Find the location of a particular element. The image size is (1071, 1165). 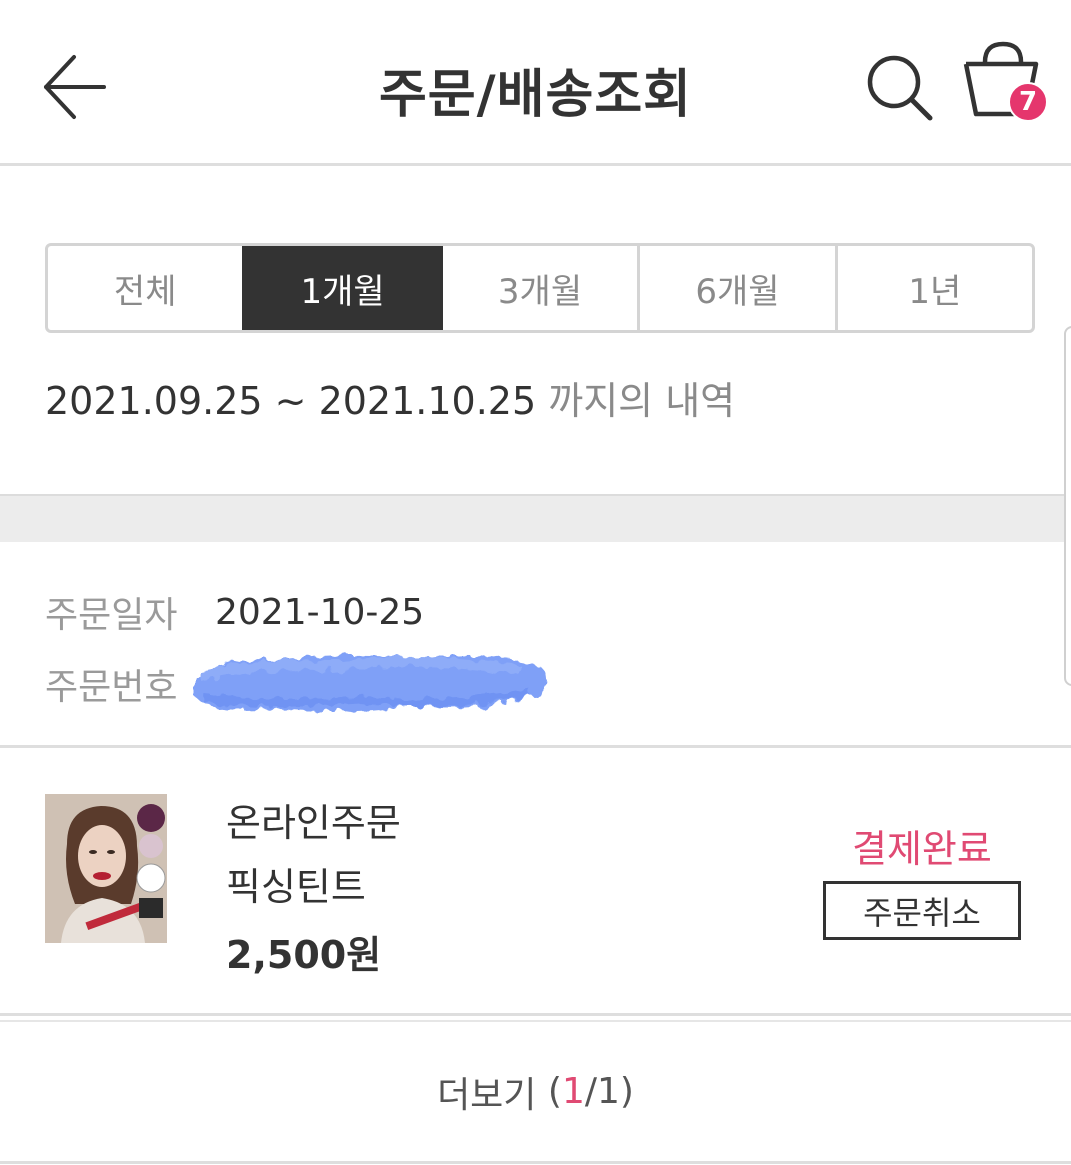

order-channel: 온라인주문 is located at coordinates (313, 823).